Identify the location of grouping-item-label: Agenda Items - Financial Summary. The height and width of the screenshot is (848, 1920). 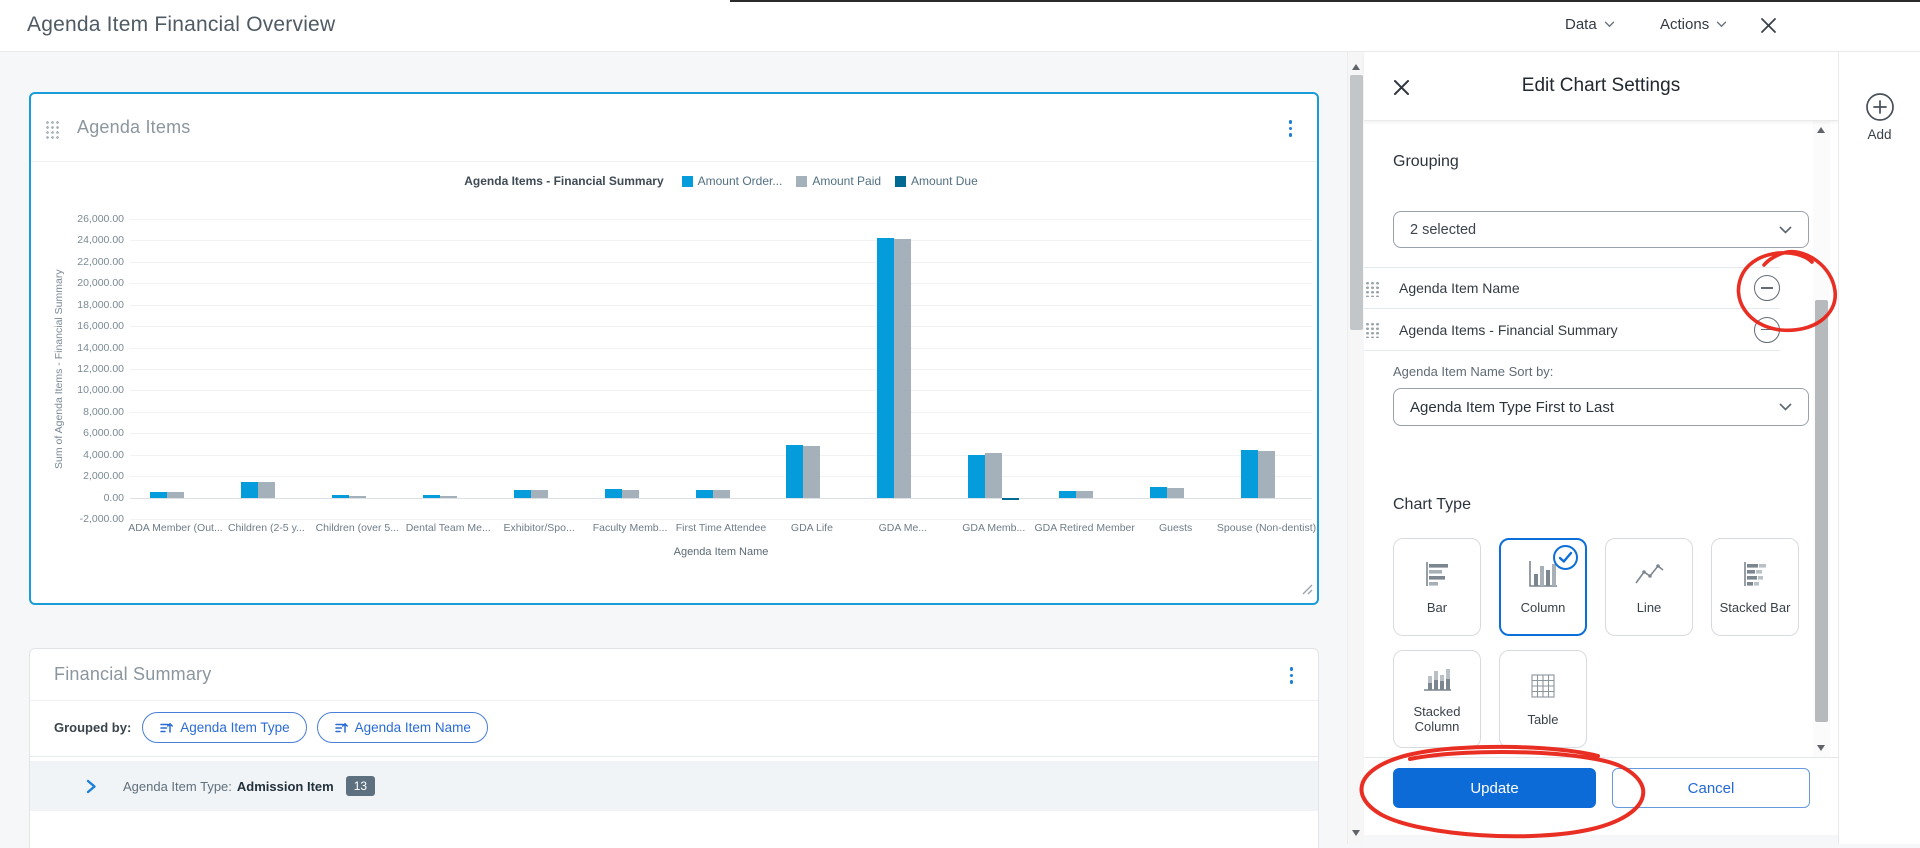
(1508, 329).